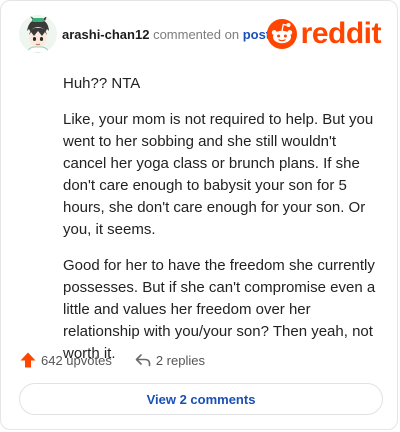 This screenshot has height=432, width=400. Describe the element at coordinates (281, 34) in the screenshot. I see `reddit-alien-icon` at that location.